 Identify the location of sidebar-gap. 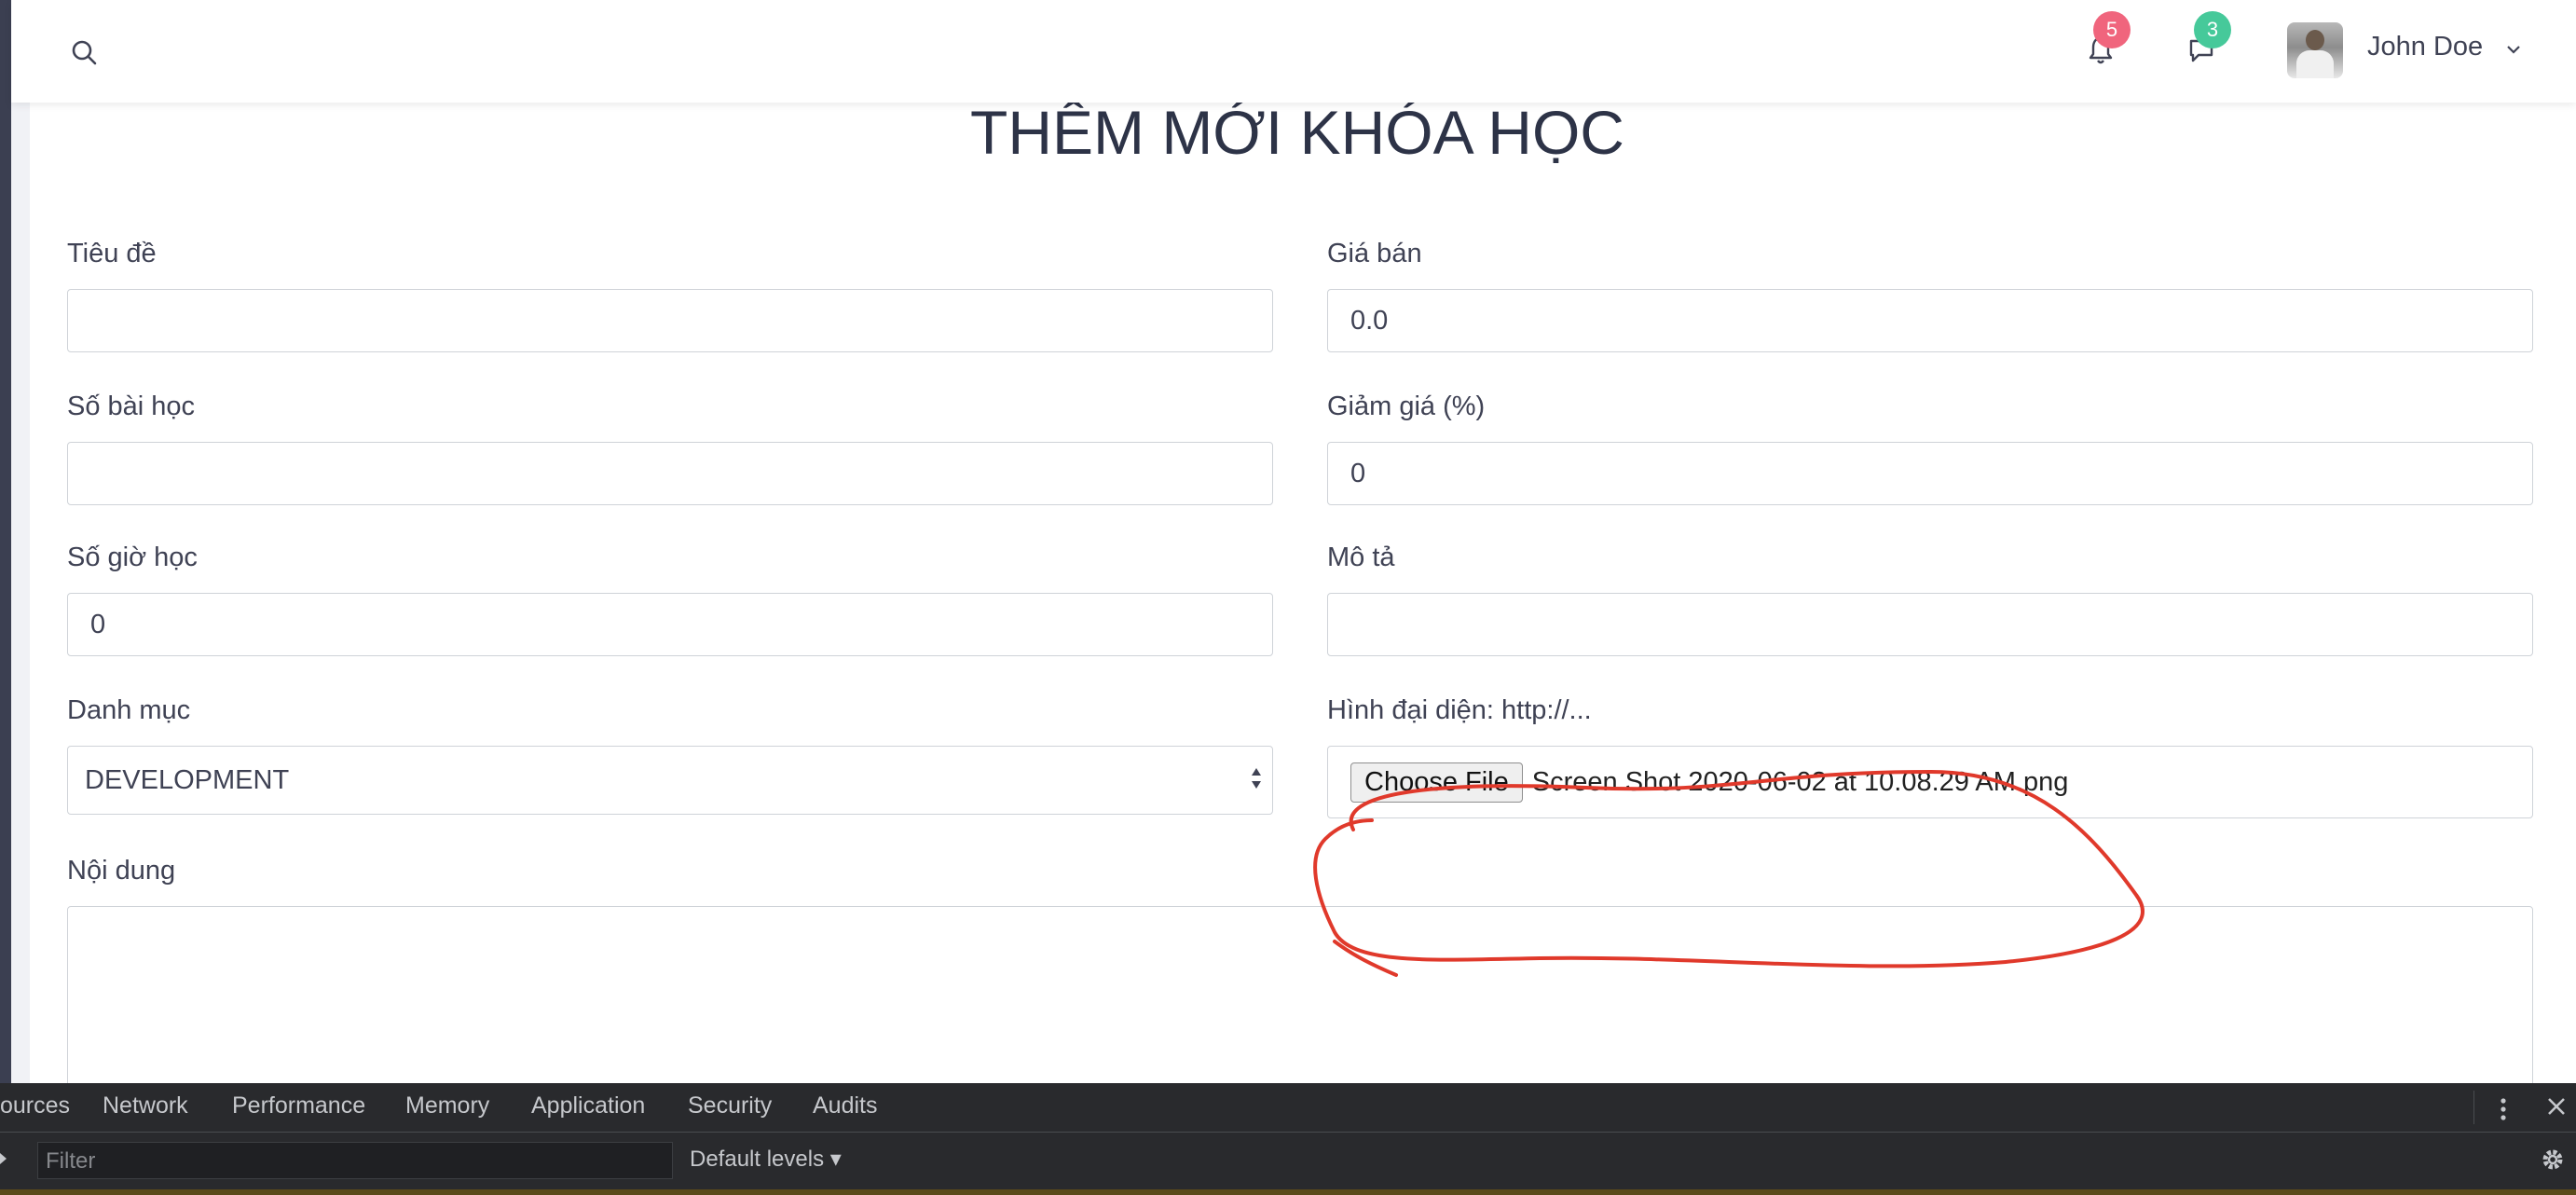
(20, 593).